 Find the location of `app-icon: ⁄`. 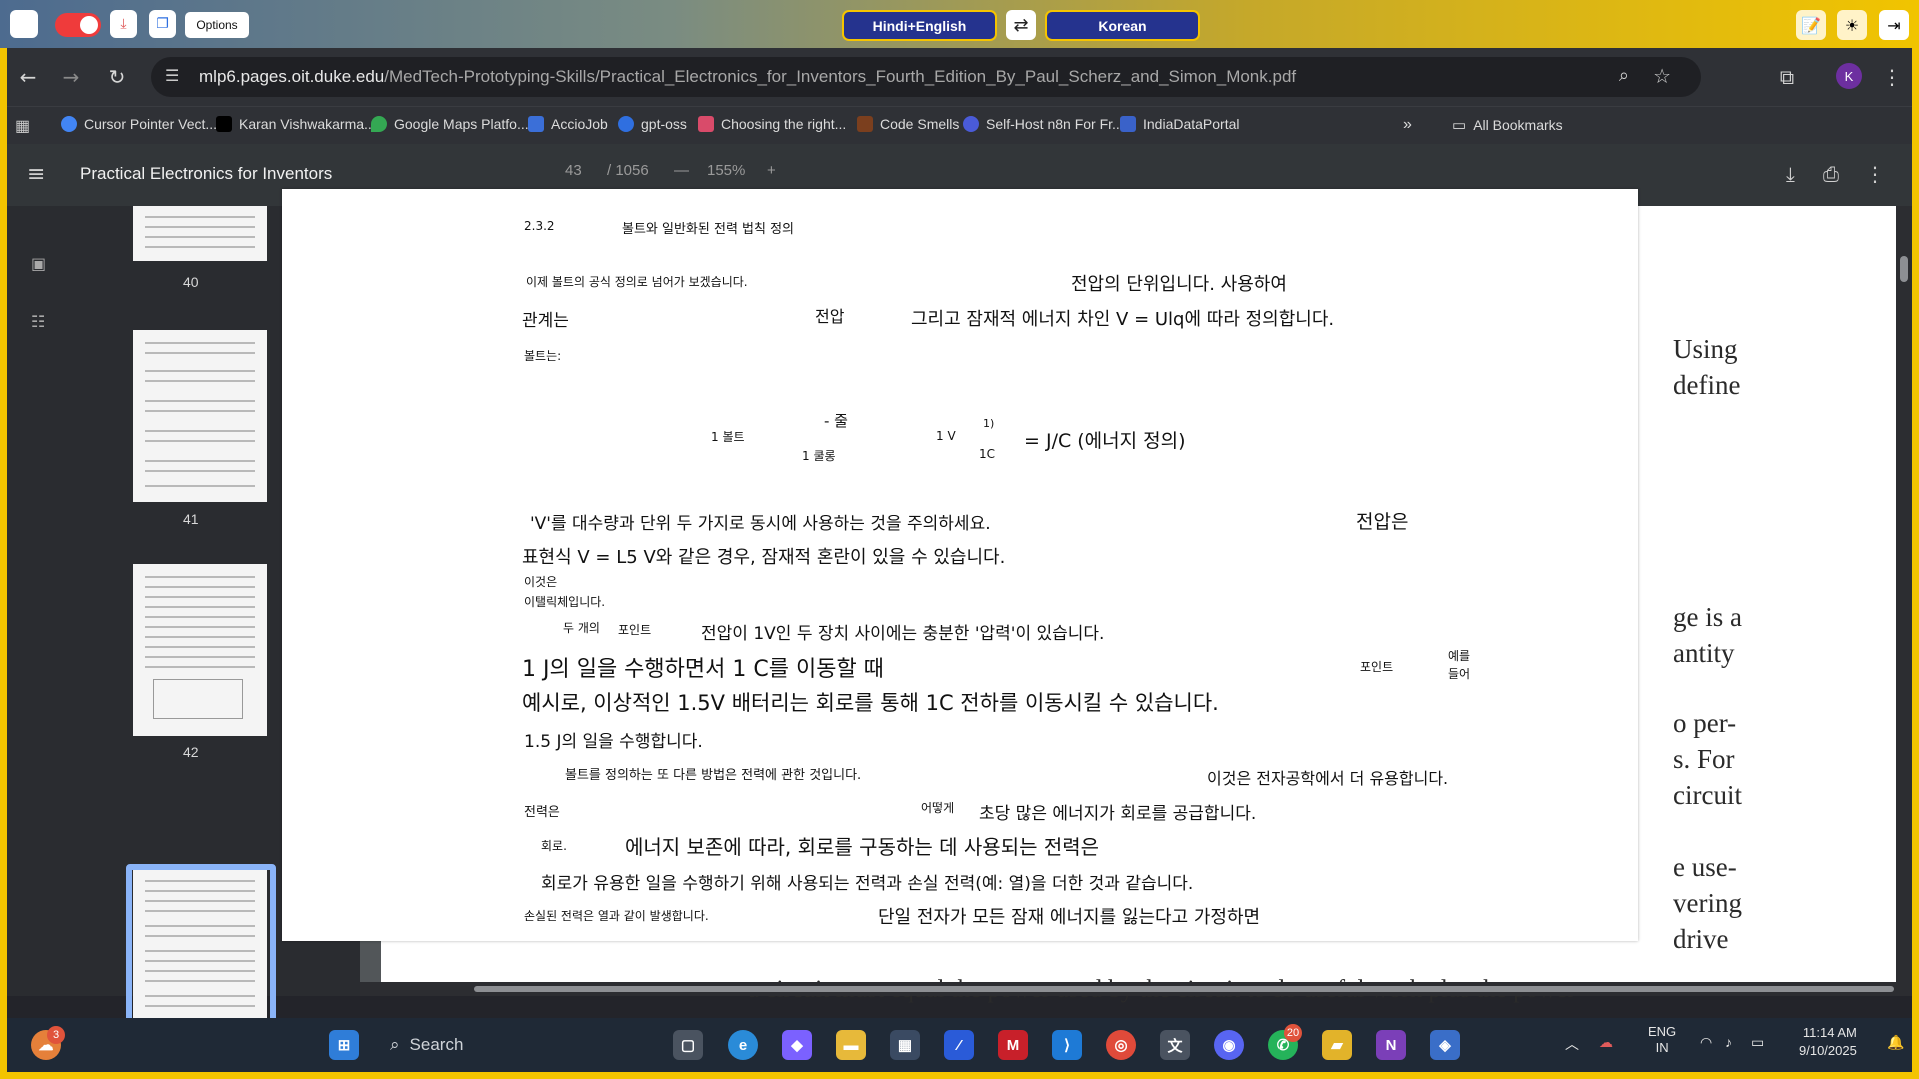

app-icon: ⁄ is located at coordinates (959, 1045).